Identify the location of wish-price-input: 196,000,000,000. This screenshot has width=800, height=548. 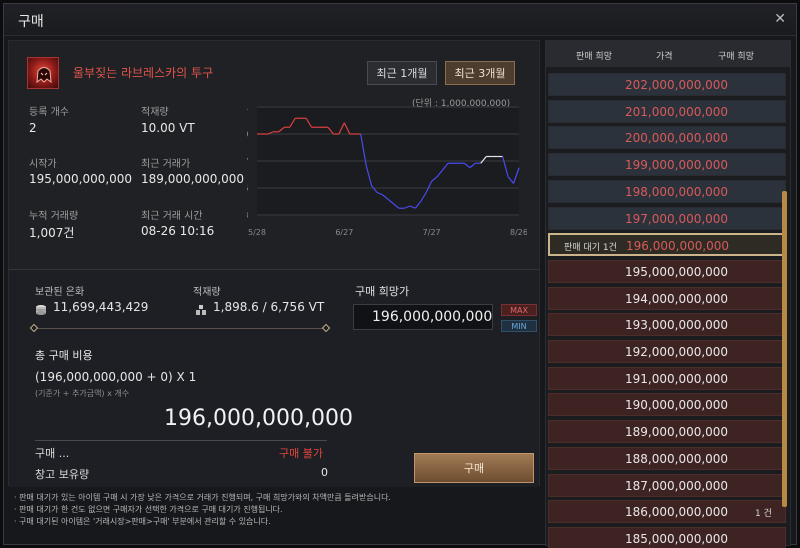
(423, 317).